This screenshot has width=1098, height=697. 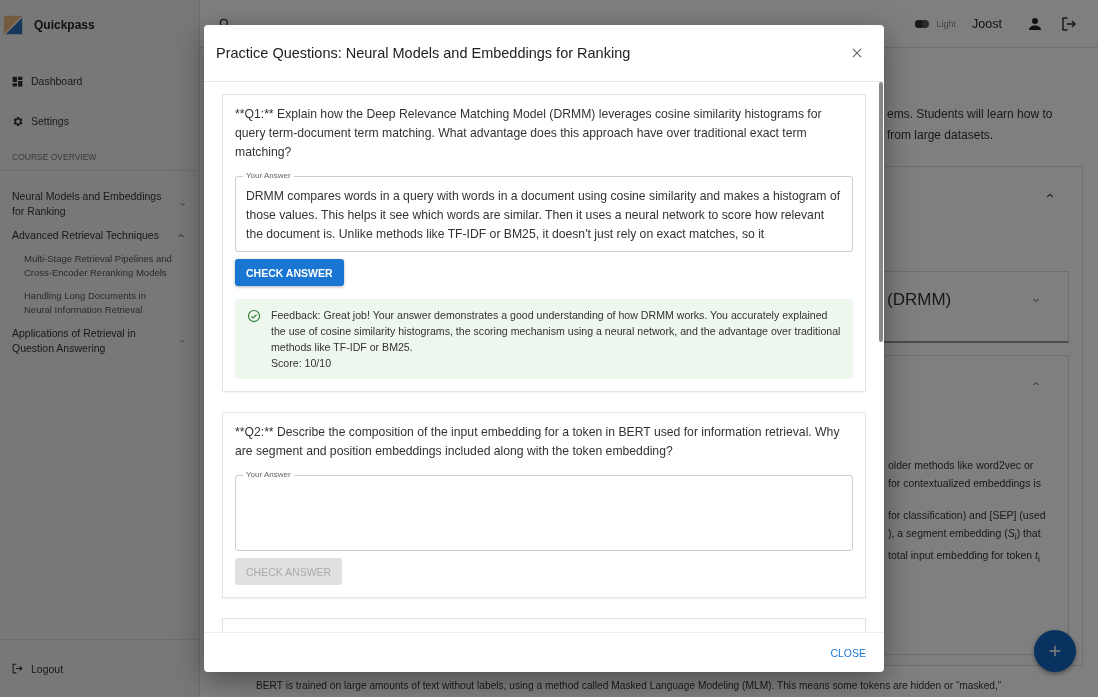 I want to click on intro-text: from large datasets., so click(x=941, y=135).